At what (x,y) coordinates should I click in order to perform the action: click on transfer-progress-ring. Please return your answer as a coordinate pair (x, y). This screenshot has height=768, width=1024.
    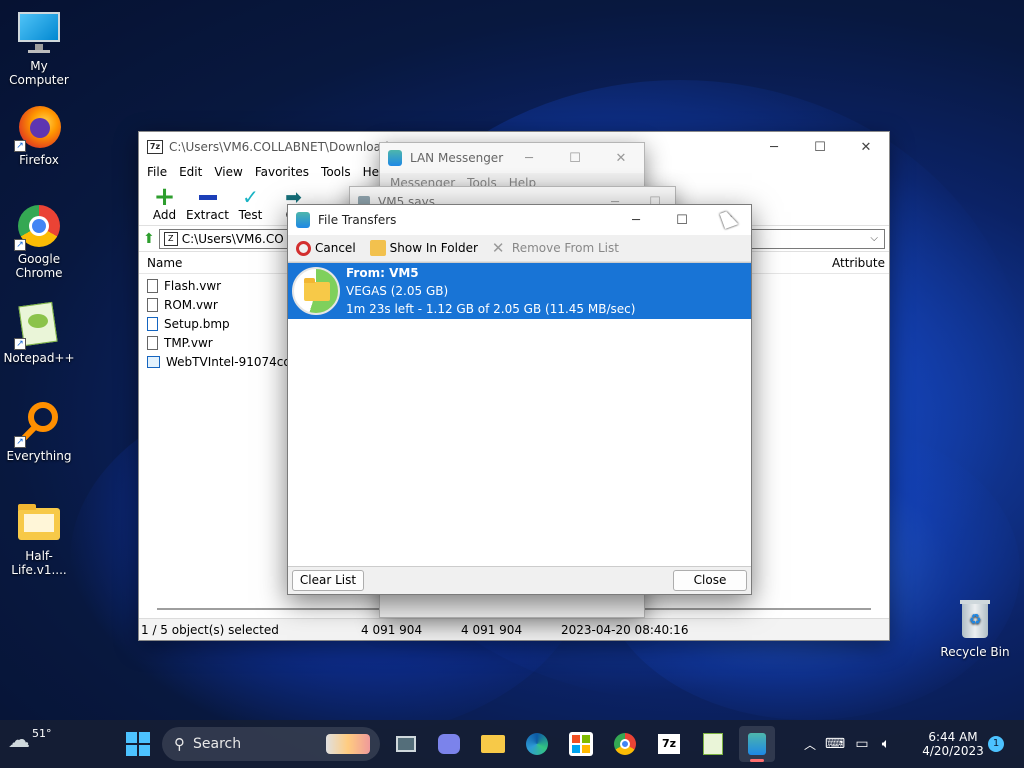
    Looking at the image, I should click on (316, 291).